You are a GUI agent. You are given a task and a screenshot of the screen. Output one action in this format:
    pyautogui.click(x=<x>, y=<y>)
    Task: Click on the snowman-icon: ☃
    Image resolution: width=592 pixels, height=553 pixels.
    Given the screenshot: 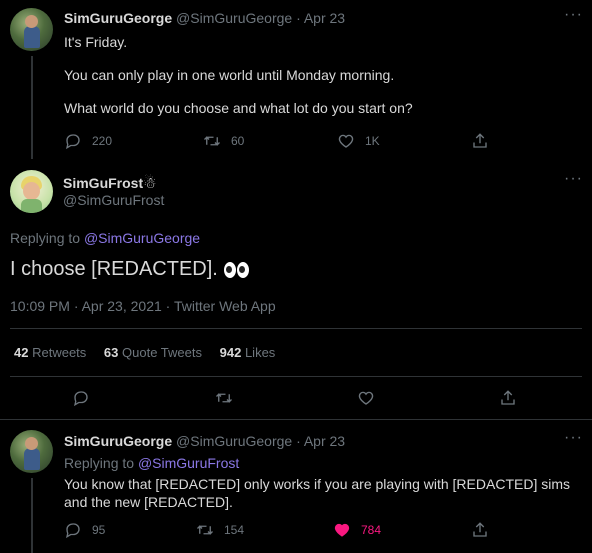 What is the action you would take?
    pyautogui.click(x=150, y=183)
    